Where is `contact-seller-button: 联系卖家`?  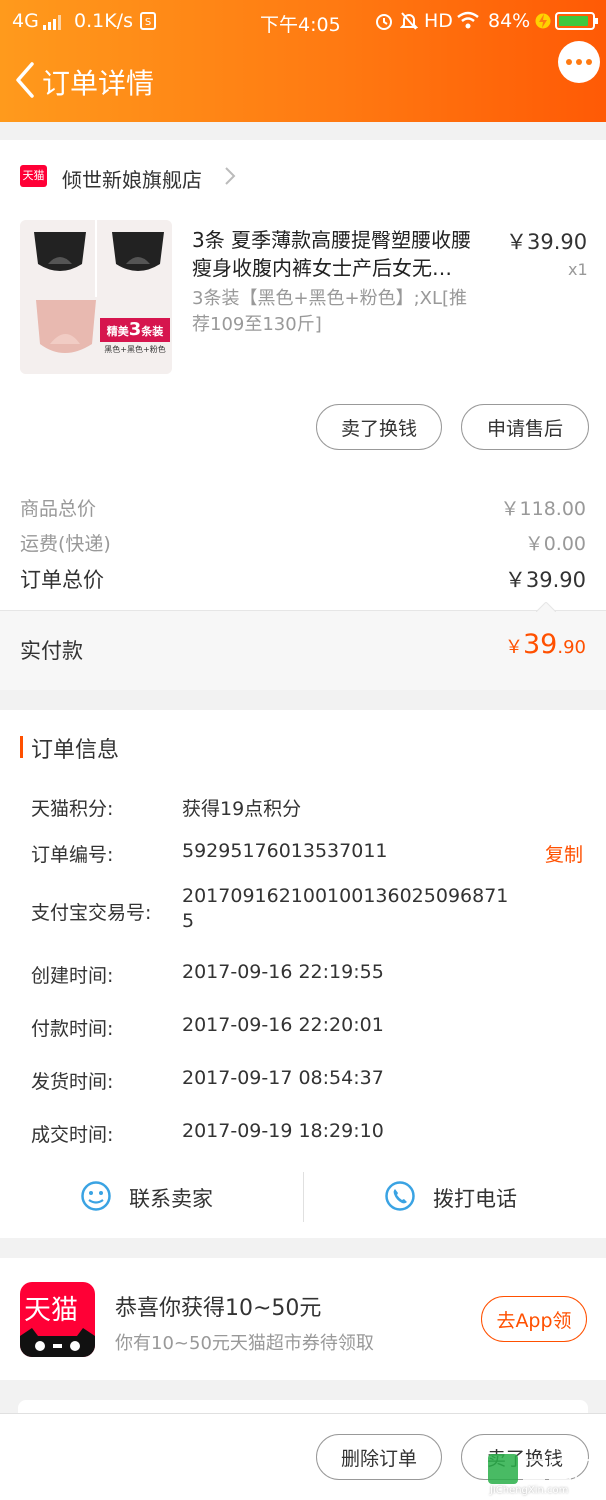 contact-seller-button: 联系卖家 is located at coordinates (151, 1198).